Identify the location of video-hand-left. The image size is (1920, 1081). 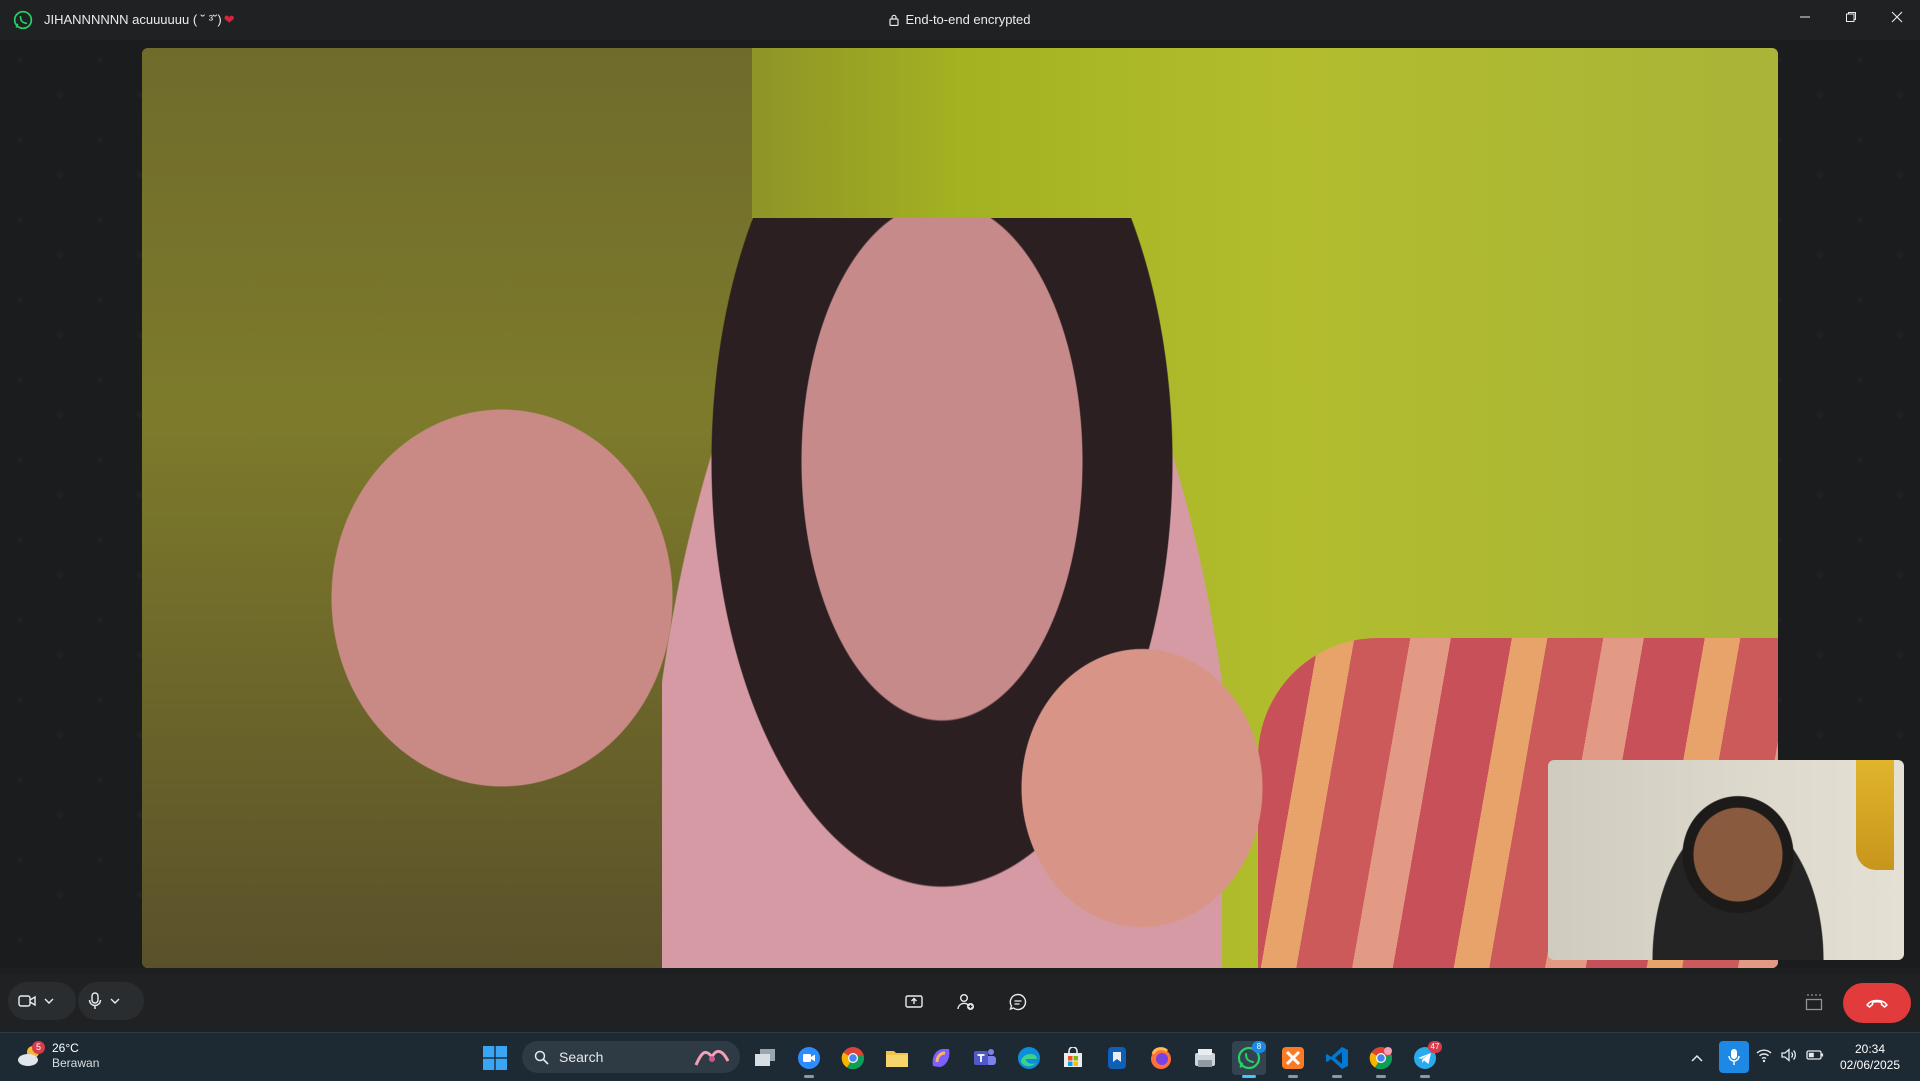
(502, 598).